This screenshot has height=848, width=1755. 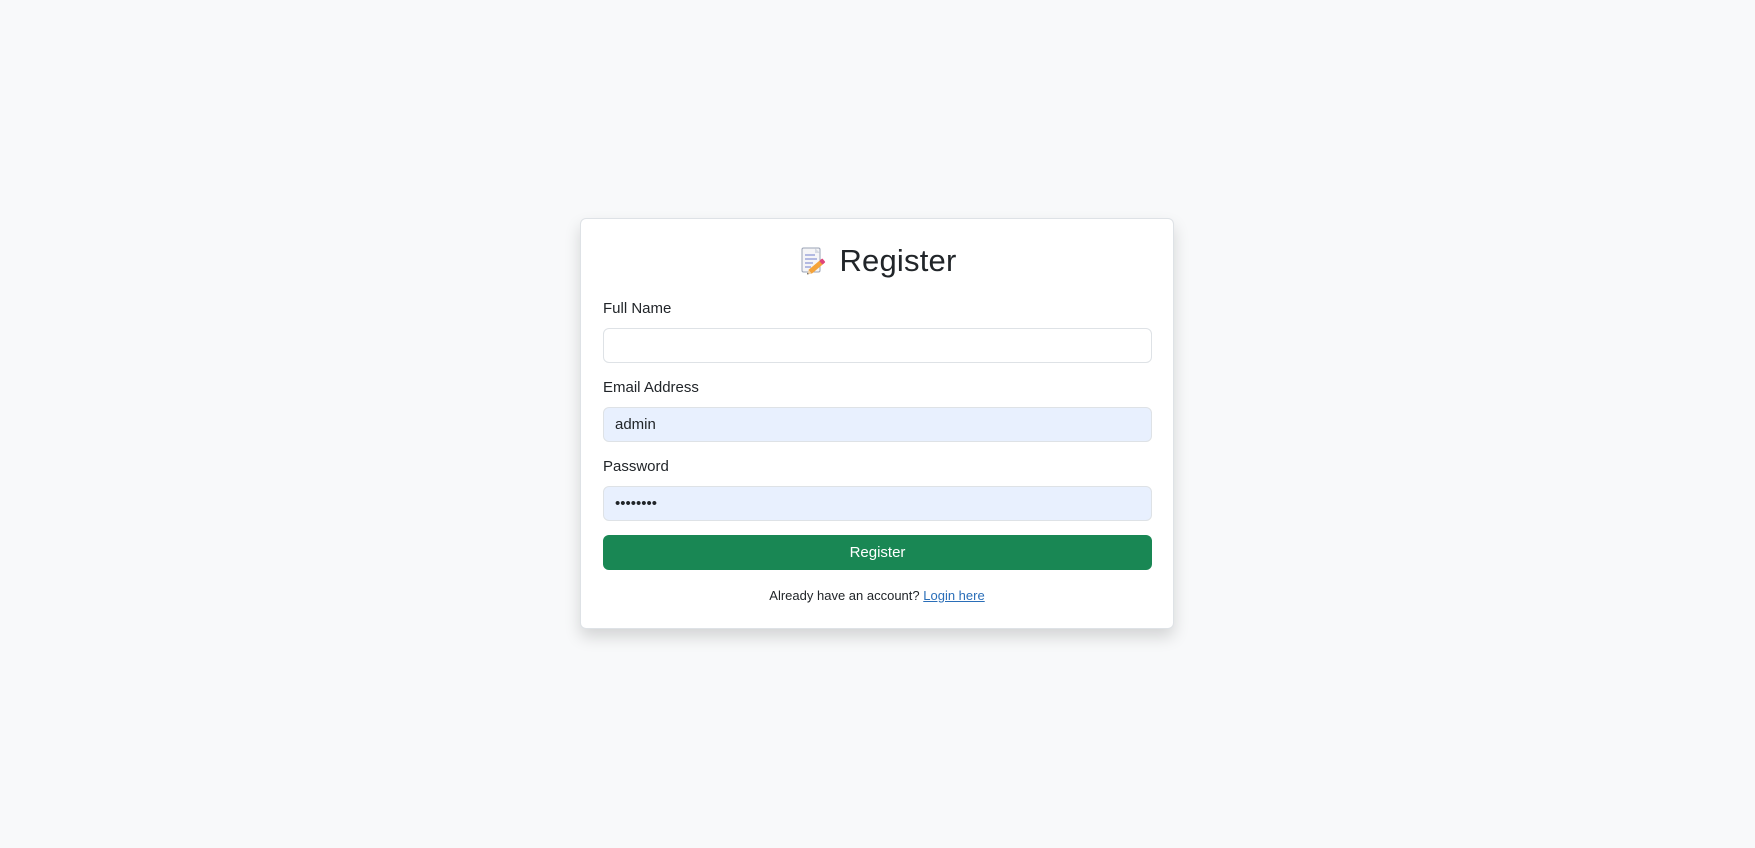 I want to click on password-field, so click(x=877, y=503).